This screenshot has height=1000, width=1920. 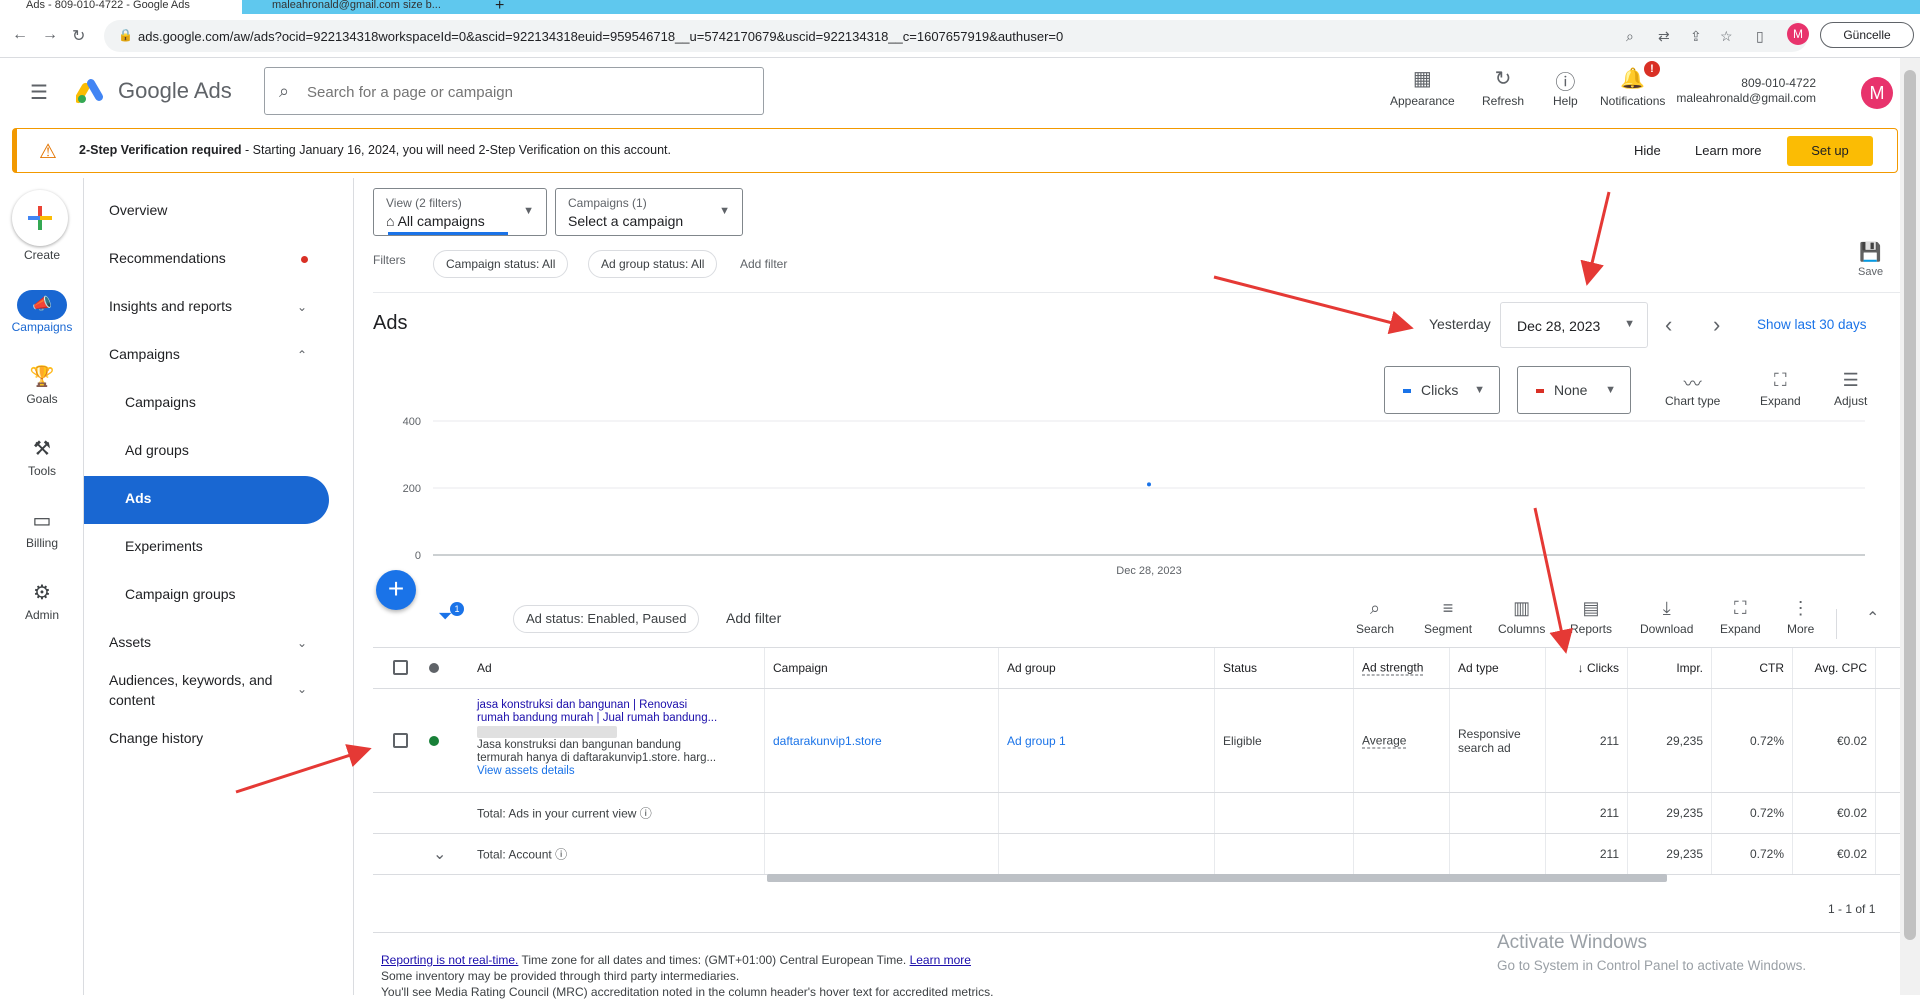 What do you see at coordinates (827, 741) in the screenshot?
I see `campaign-link: daftarakunvip1.store` at bounding box center [827, 741].